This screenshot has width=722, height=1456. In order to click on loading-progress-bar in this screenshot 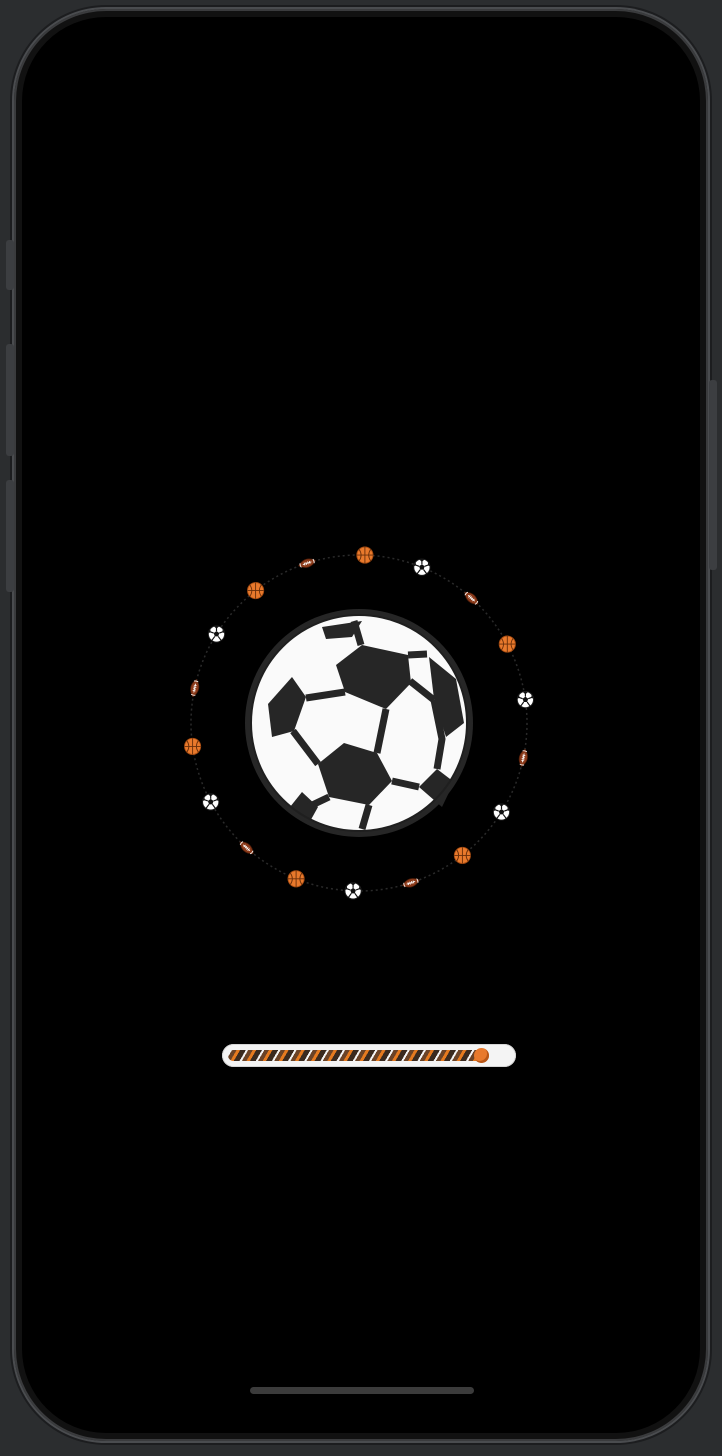, I will do `click(369, 1055)`.